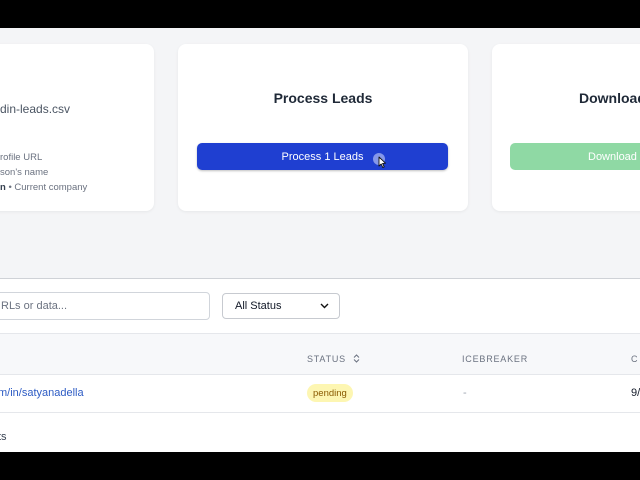  What do you see at coordinates (326, 359) in the screenshot?
I see `column-status-label: STATUS` at bounding box center [326, 359].